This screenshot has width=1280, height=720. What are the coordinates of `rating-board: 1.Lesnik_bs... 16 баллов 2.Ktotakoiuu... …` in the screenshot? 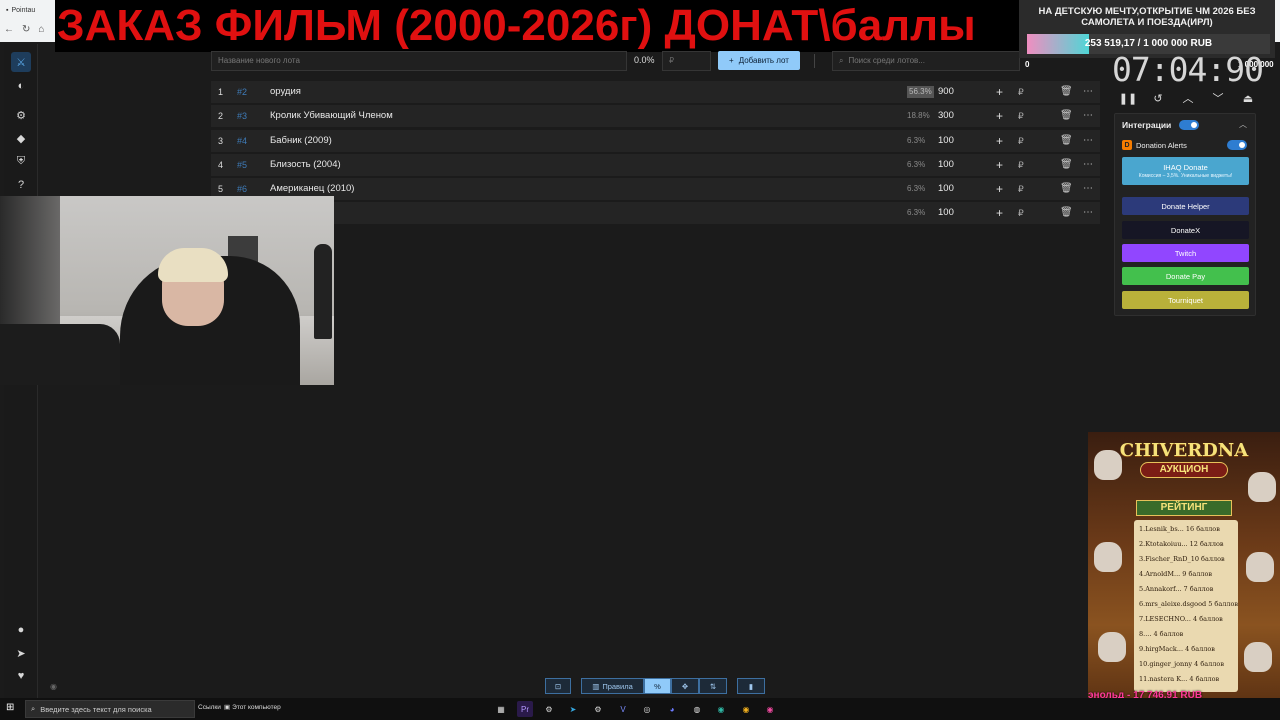 It's located at (1186, 606).